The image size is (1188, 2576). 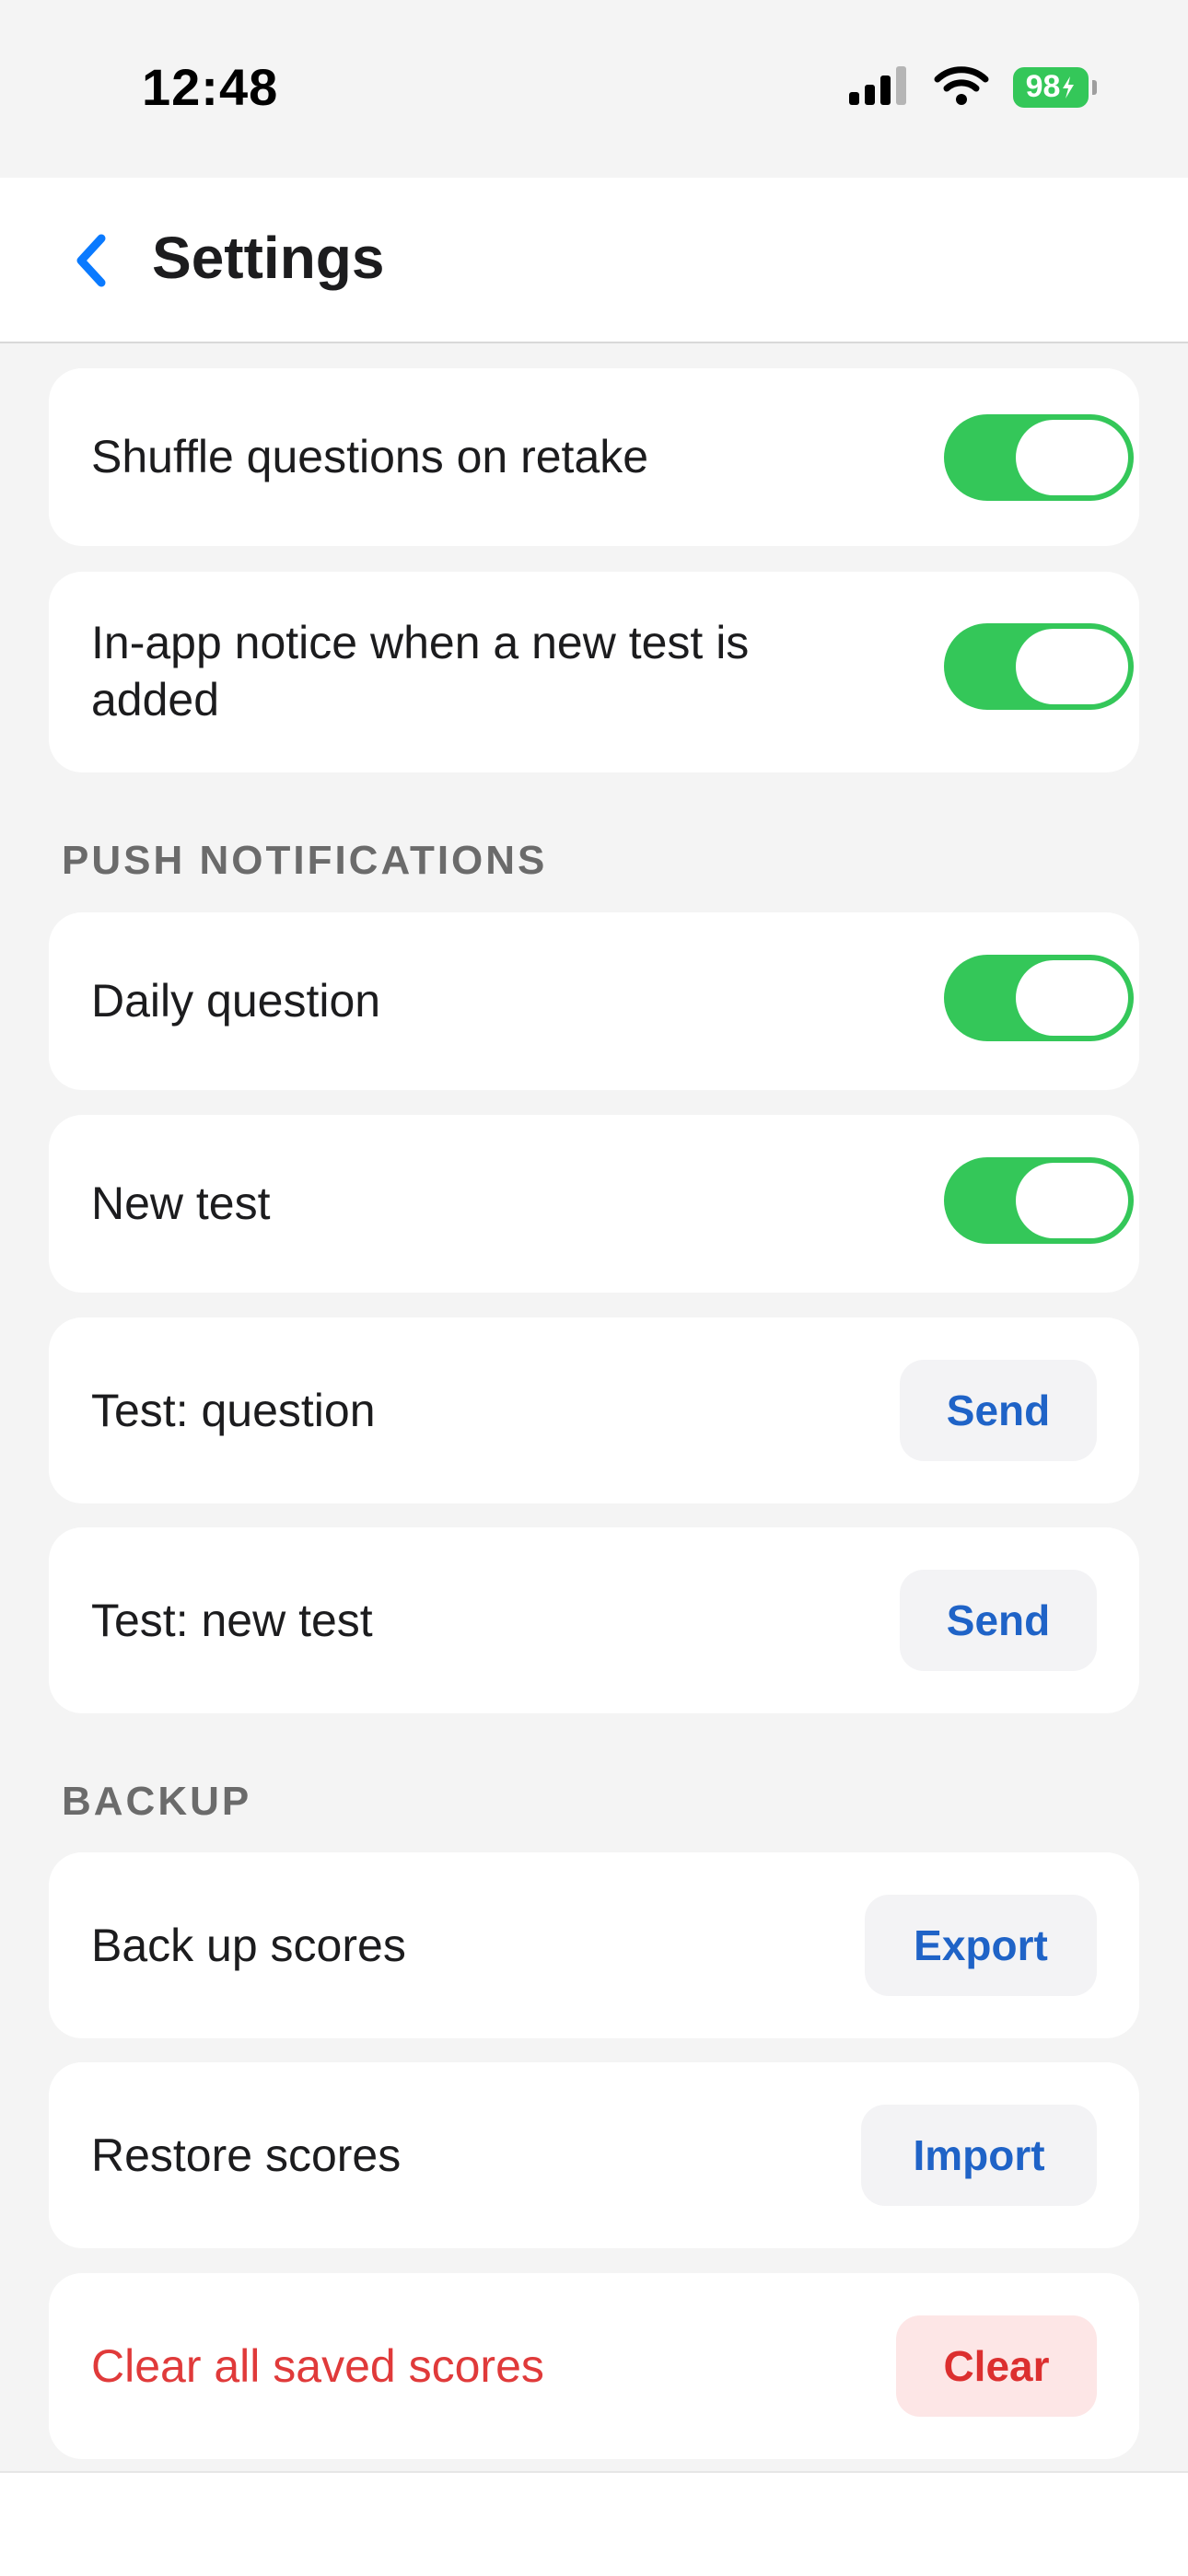 I want to click on new-test-notice-row: In-app notice when a new test is added, so click(x=594, y=672).